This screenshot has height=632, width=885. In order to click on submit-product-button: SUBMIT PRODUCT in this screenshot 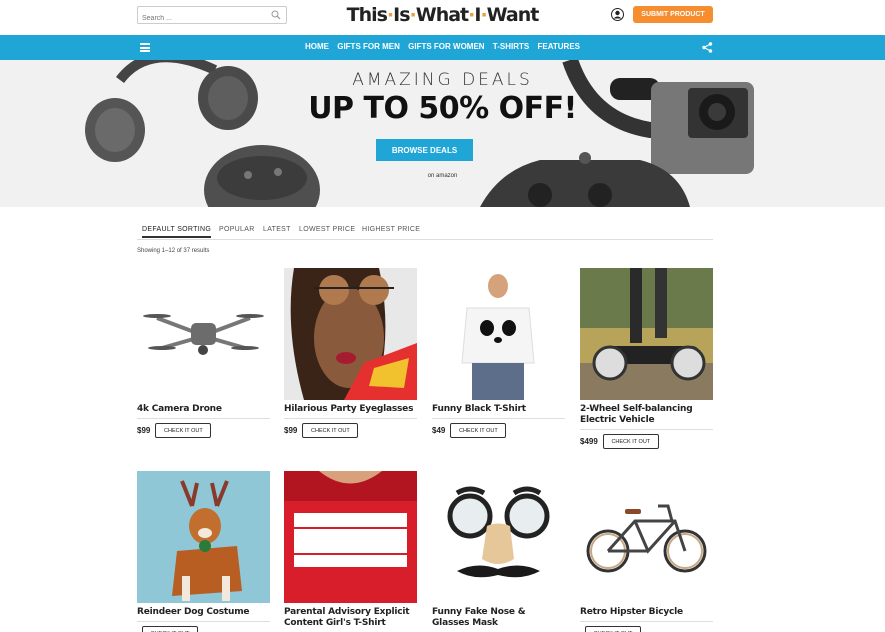, I will do `click(673, 14)`.